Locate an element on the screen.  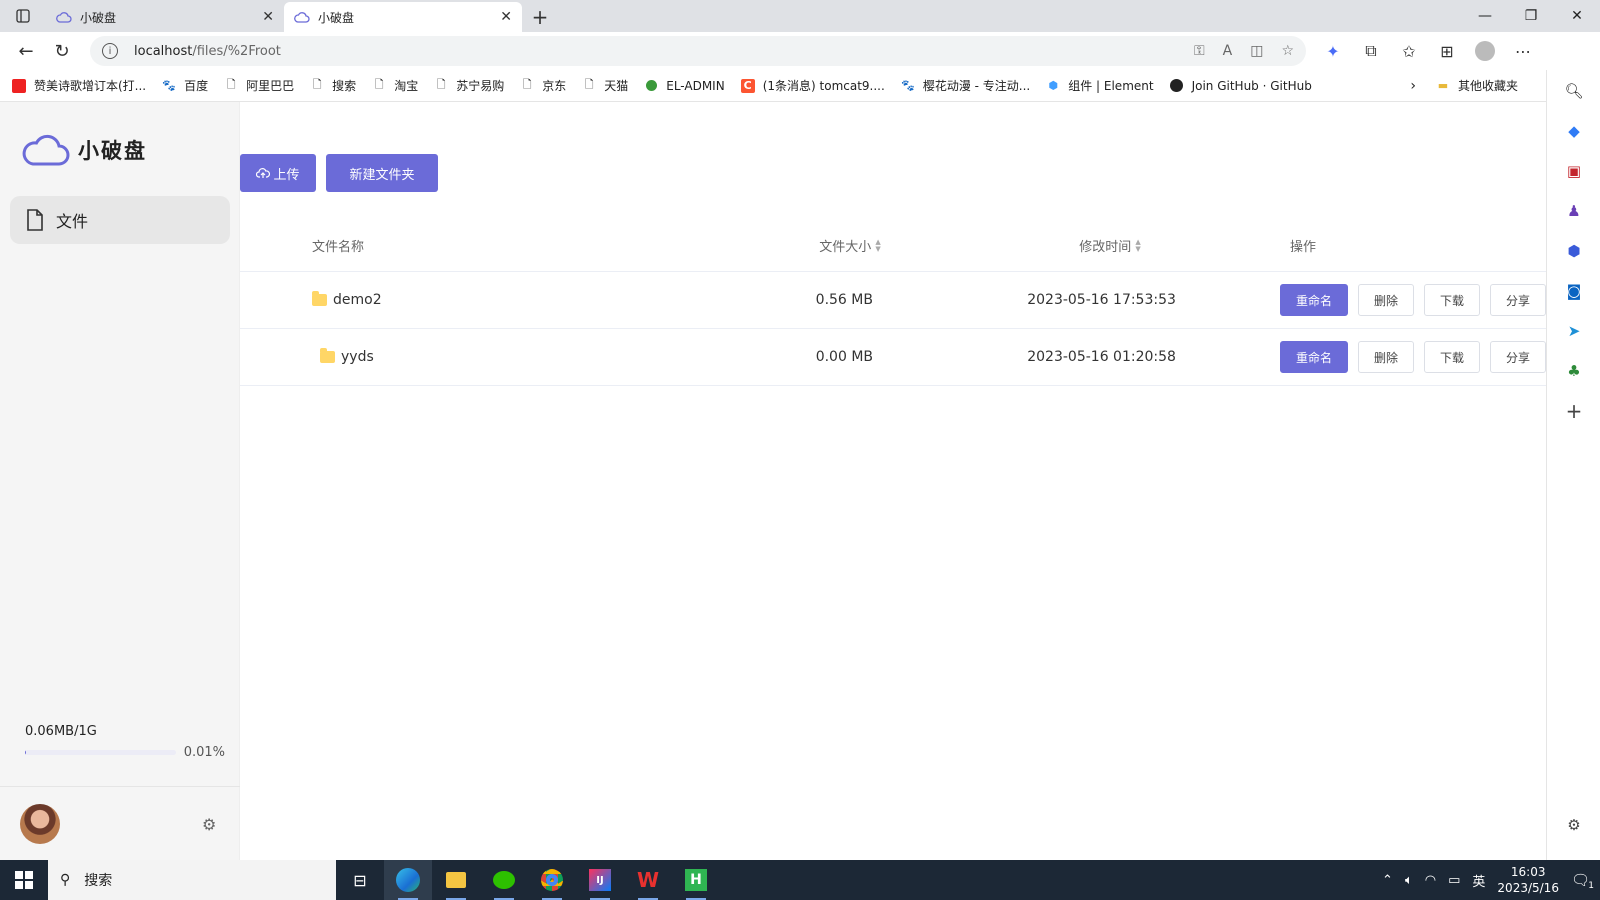
bookmark-label: 阿里巴巴 is located at coordinates (270, 86).